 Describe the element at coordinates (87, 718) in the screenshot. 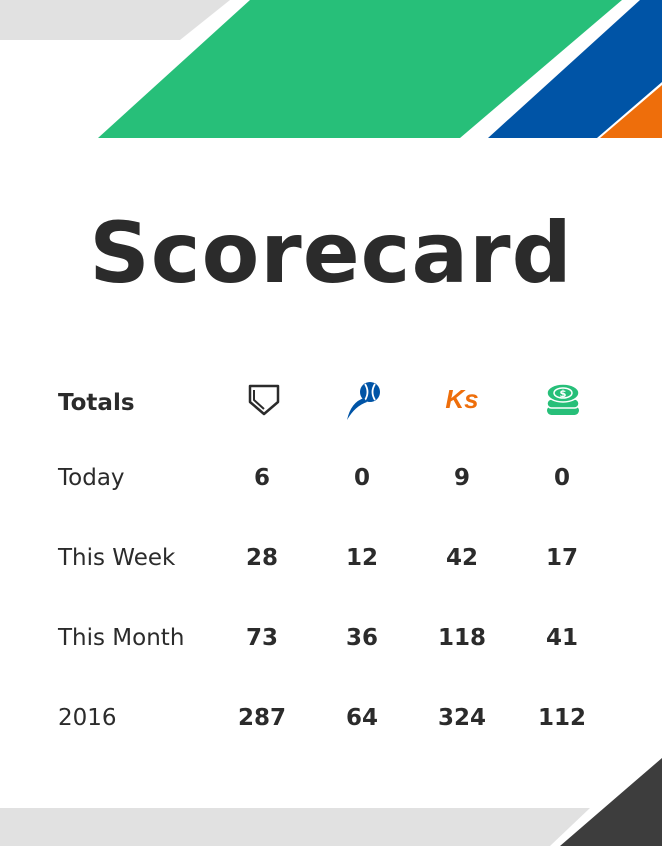

I see `row-label: 2016` at that location.